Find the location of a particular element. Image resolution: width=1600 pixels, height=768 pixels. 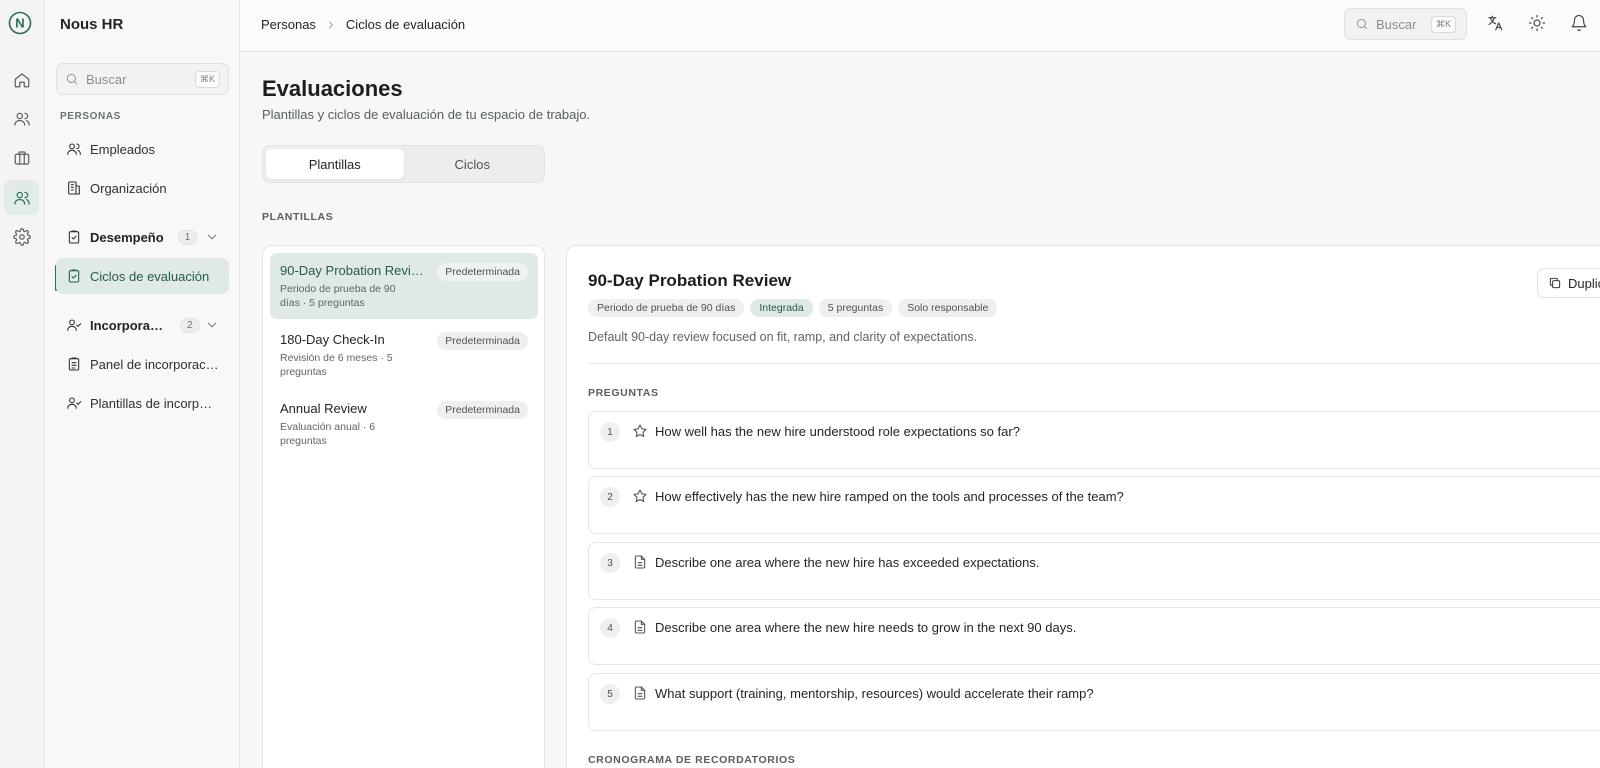

template-title: 90-Day Probation Review is located at coordinates (352, 270).